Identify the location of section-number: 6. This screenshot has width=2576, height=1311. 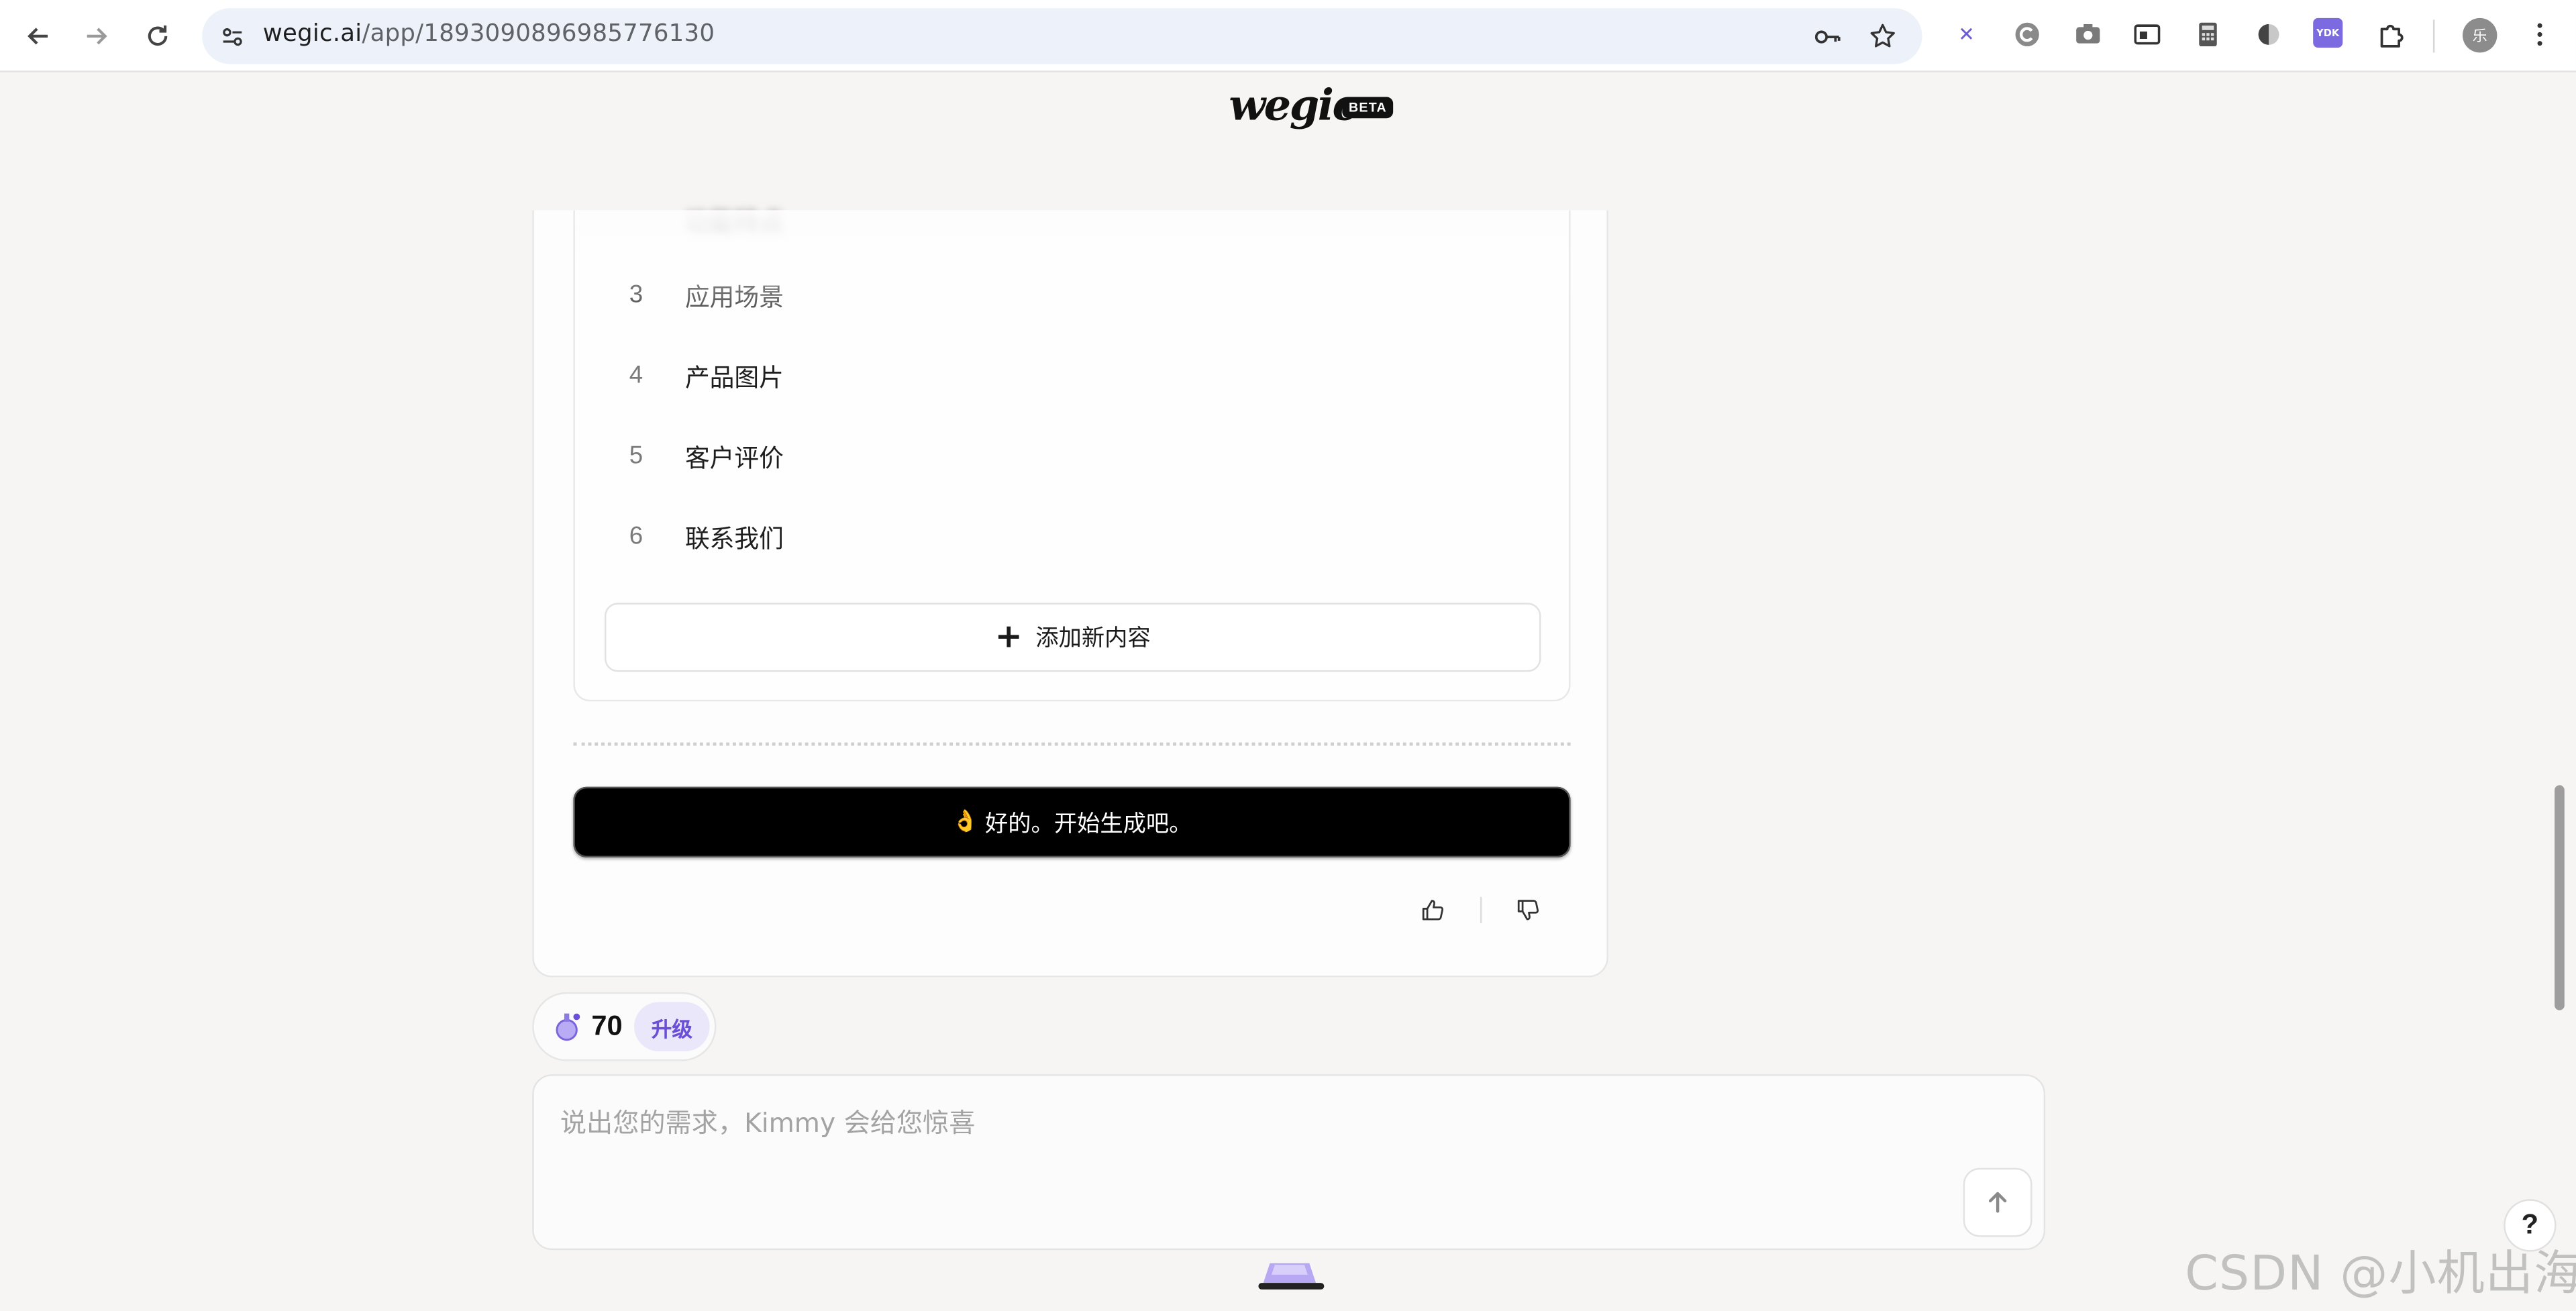
(636, 536).